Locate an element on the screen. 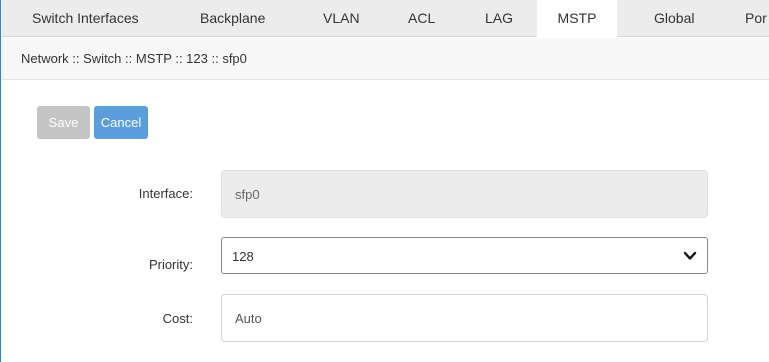 Image resolution: width=769 pixels, height=362 pixels. interface-value: sfp0 is located at coordinates (247, 194).